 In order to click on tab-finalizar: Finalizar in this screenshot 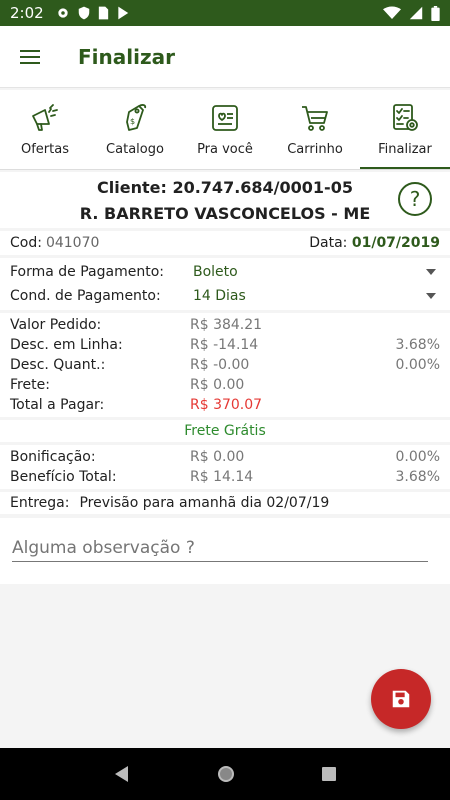, I will do `click(405, 129)`.